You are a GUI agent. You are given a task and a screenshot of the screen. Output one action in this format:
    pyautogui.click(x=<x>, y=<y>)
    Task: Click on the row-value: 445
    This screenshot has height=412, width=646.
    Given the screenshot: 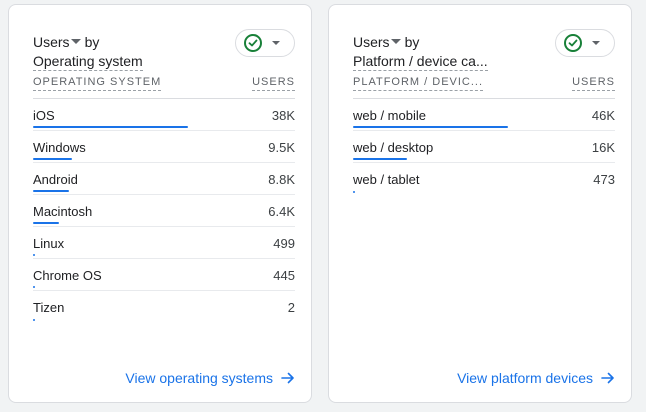 What is the action you would take?
    pyautogui.click(x=284, y=275)
    